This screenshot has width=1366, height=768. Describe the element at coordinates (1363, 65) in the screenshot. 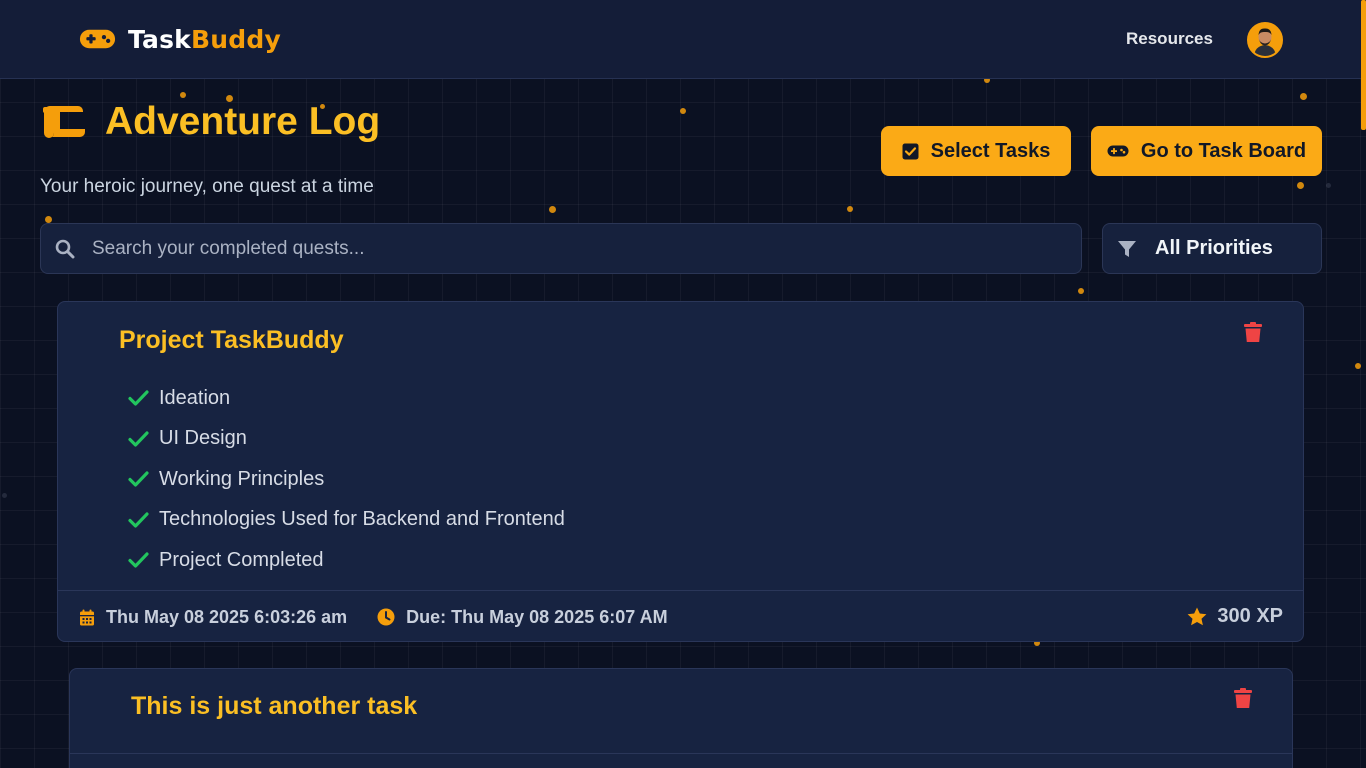

I see `scrollbar-thumb` at that location.